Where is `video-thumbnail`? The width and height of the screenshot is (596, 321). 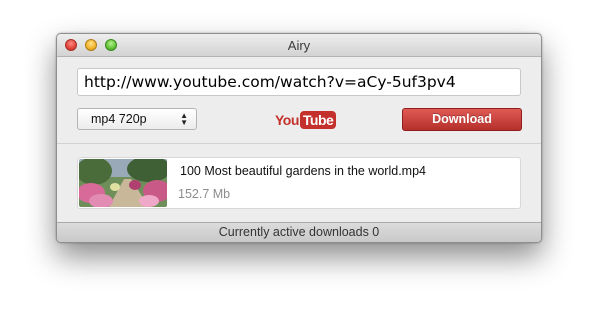
video-thumbnail is located at coordinates (123, 183).